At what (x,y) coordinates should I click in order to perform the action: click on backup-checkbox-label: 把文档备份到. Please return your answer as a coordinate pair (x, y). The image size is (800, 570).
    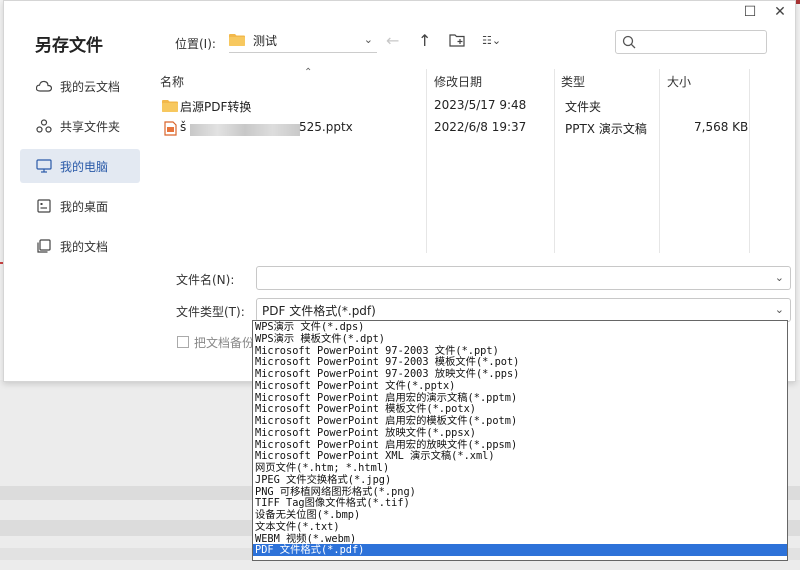
    Looking at the image, I should click on (225, 343).